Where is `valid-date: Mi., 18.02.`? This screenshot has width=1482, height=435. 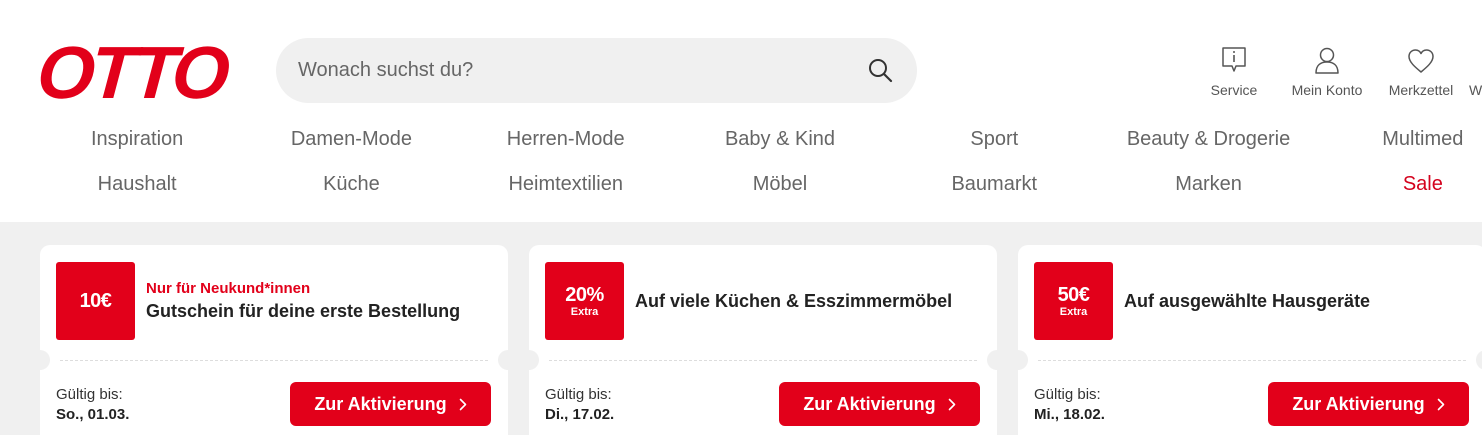
valid-date: Mi., 18.02. is located at coordinates (1069, 414).